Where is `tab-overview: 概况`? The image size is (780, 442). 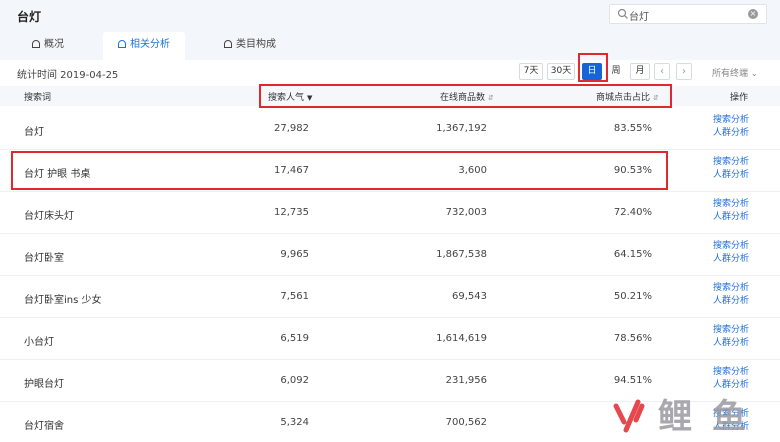 tab-overview: 概况 is located at coordinates (48, 46).